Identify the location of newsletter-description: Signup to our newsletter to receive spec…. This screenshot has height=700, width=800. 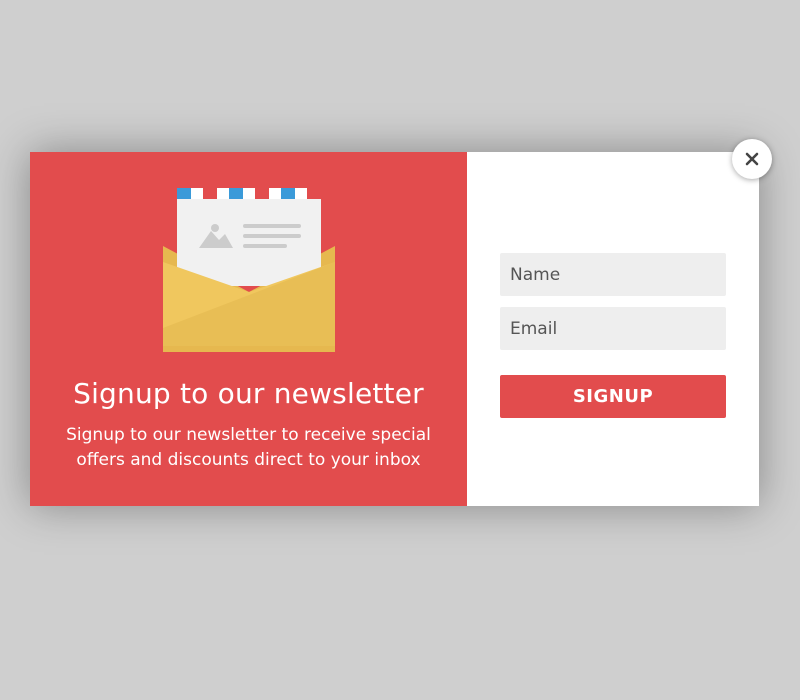
(248, 448).